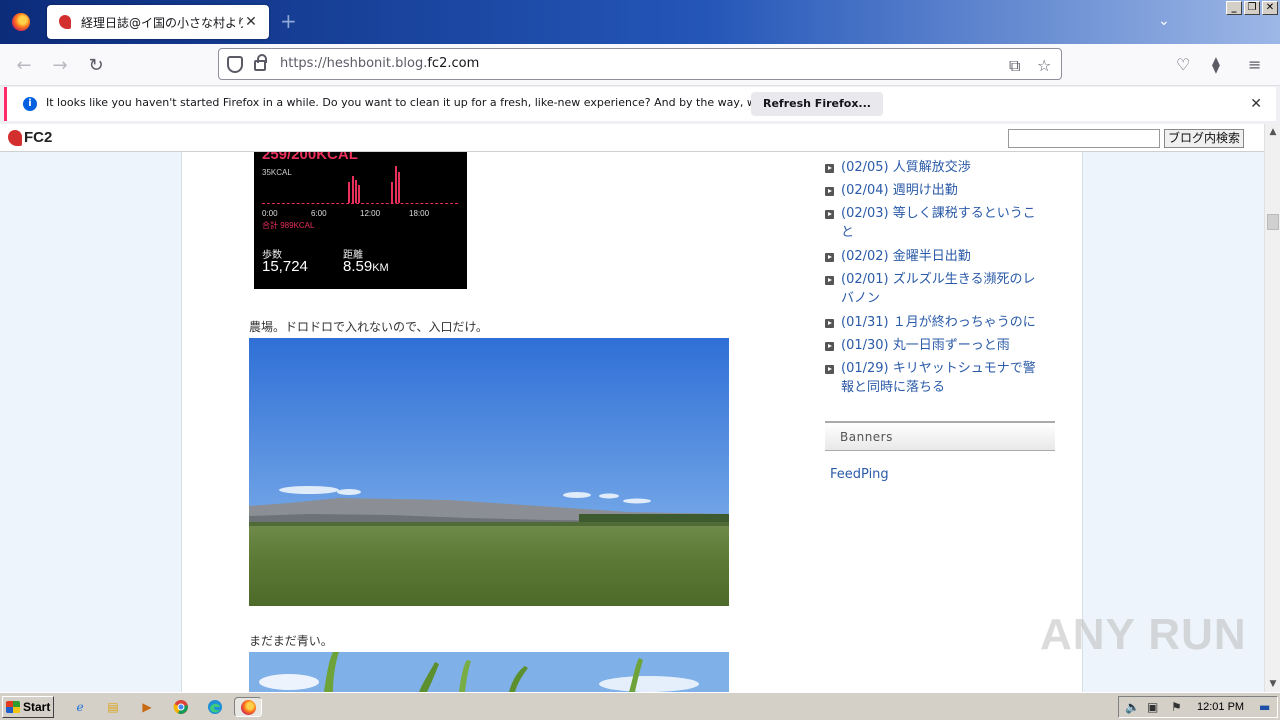  What do you see at coordinates (1164, 21) in the screenshot?
I see `list-all-tabs-chevron-icon: ⌄` at bounding box center [1164, 21].